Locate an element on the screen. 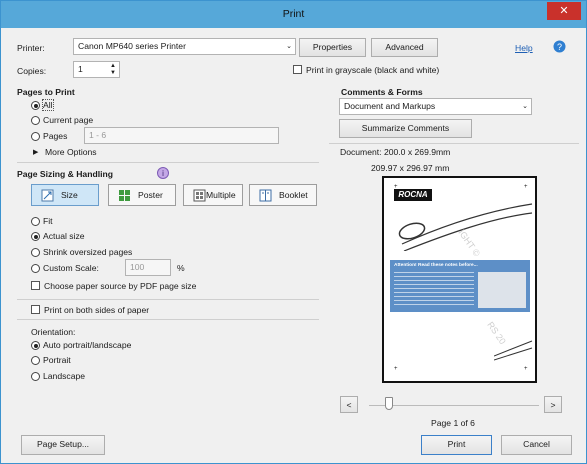  percent-label: % is located at coordinates (181, 268).